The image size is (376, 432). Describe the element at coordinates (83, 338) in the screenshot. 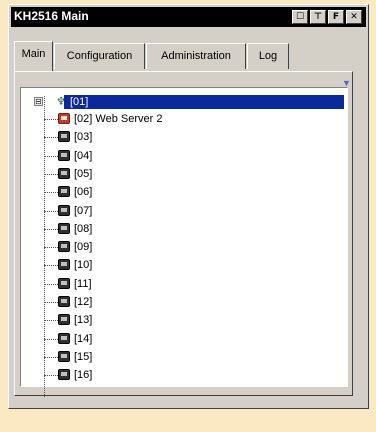

I see `tree-item-label: [14]` at that location.